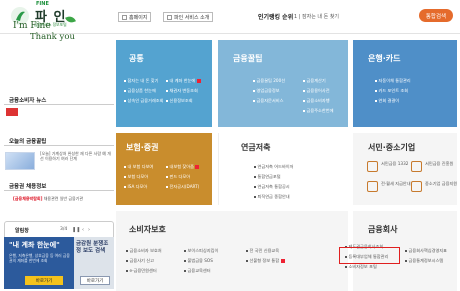 This screenshot has height=291, width=460. Describe the element at coordinates (198, 261) in the screenshot. I see `tile-link: 불법금융 SOS` at that location.